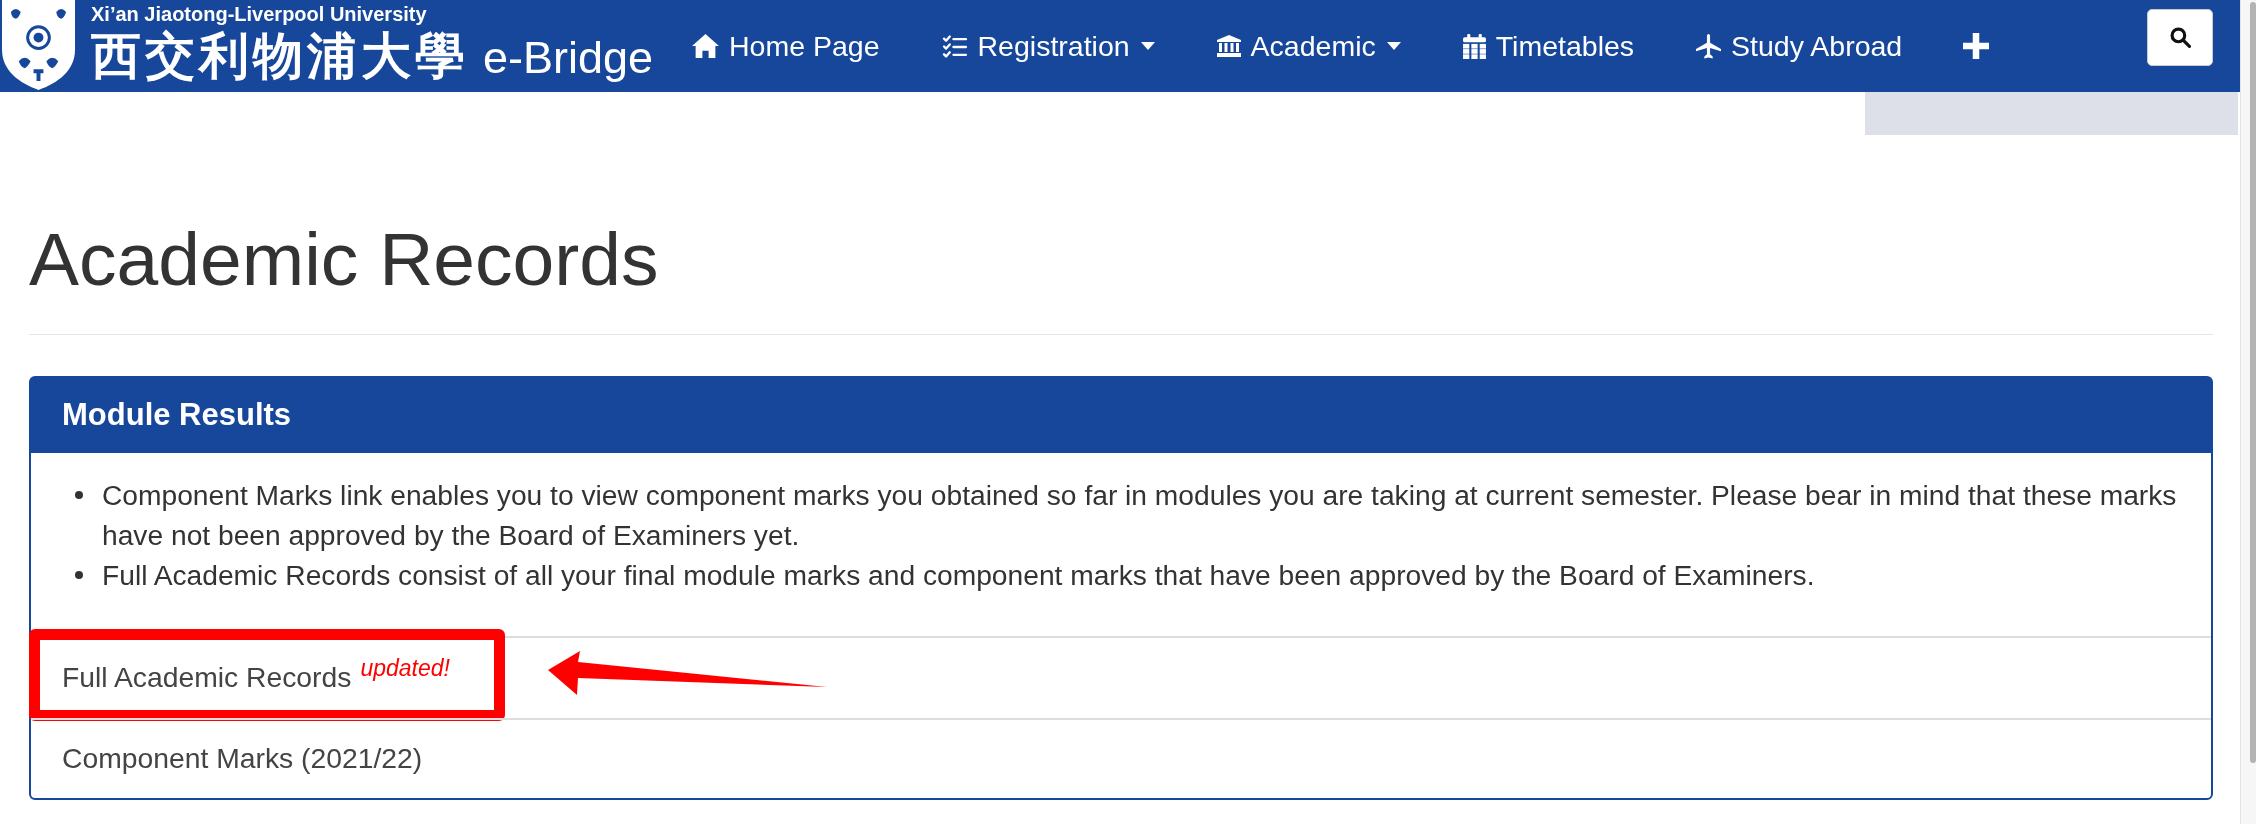 Image resolution: width=2256 pixels, height=824 pixels. I want to click on info-note: Full Academic Records consist of all your final module marks and component marks that have been approved by the Board of Examiners., so click(958, 575).